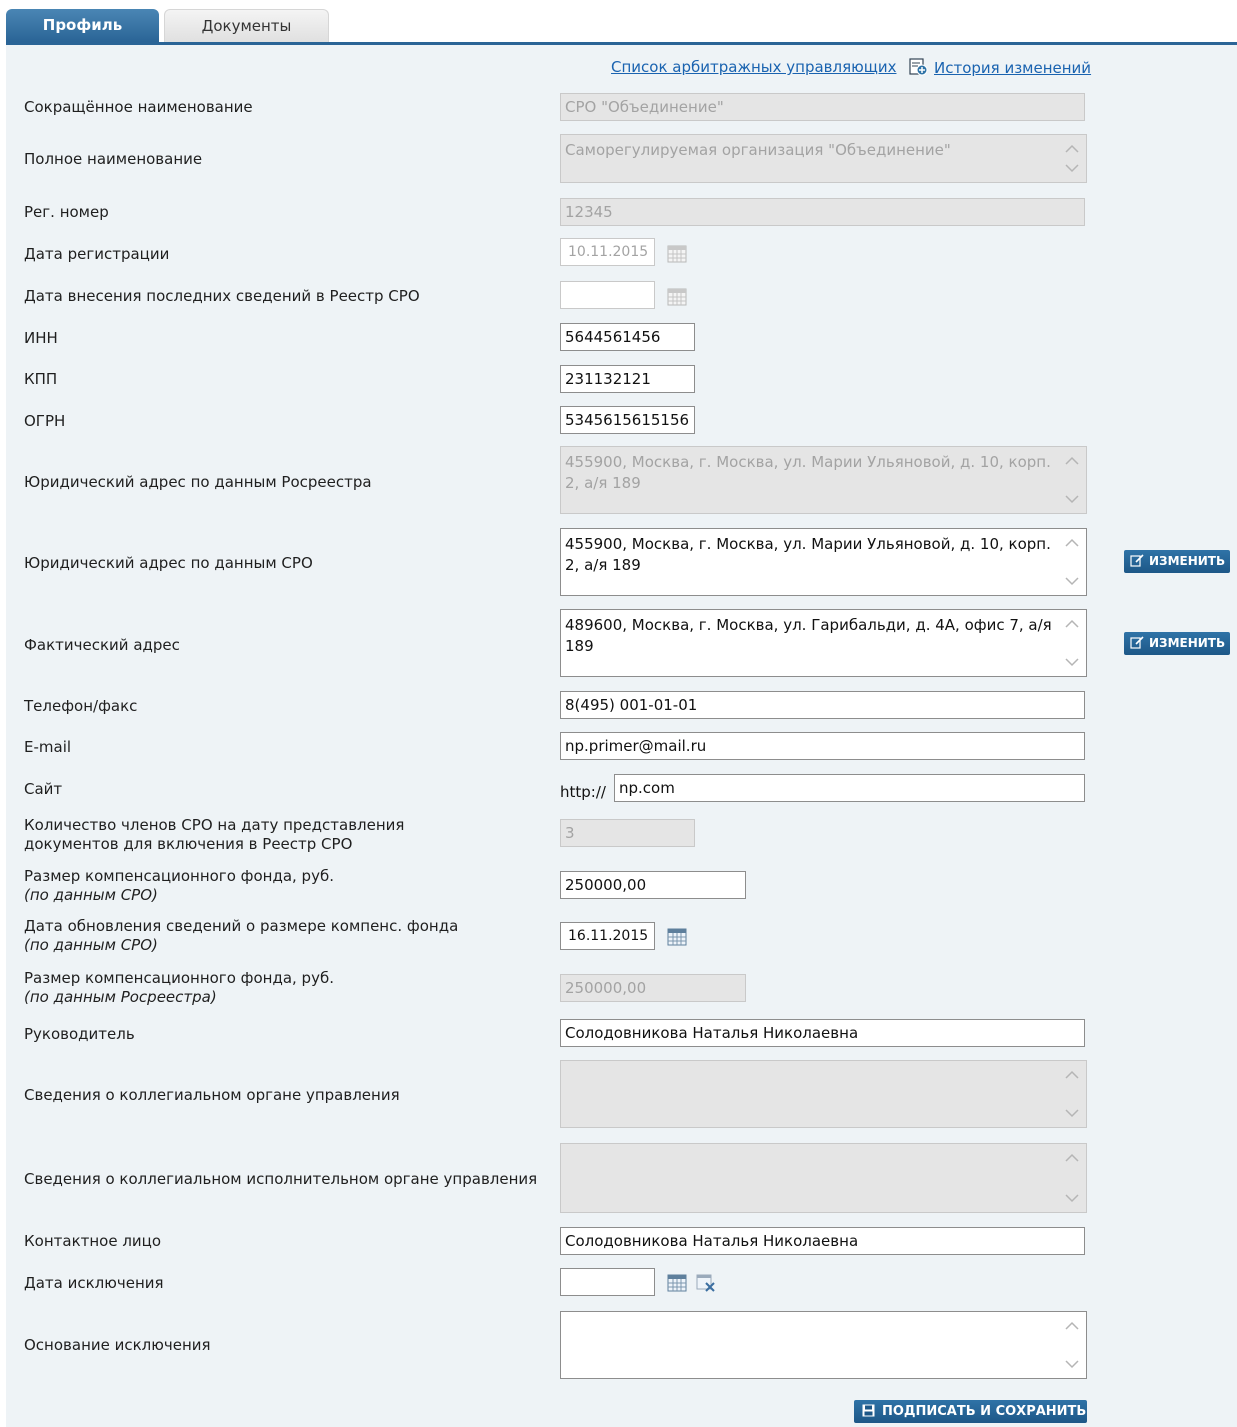  Describe the element at coordinates (653, 988) in the screenshot. I see `comp-fund-rosreestr-field: 250000,00` at that location.